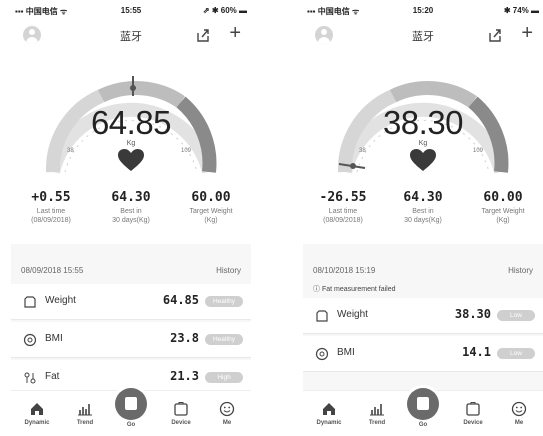 Image resolution: width=543 pixels, height=436 pixels. Describe the element at coordinates (131, 122) in the screenshot. I see `weight-reading: 64.85` at that location.